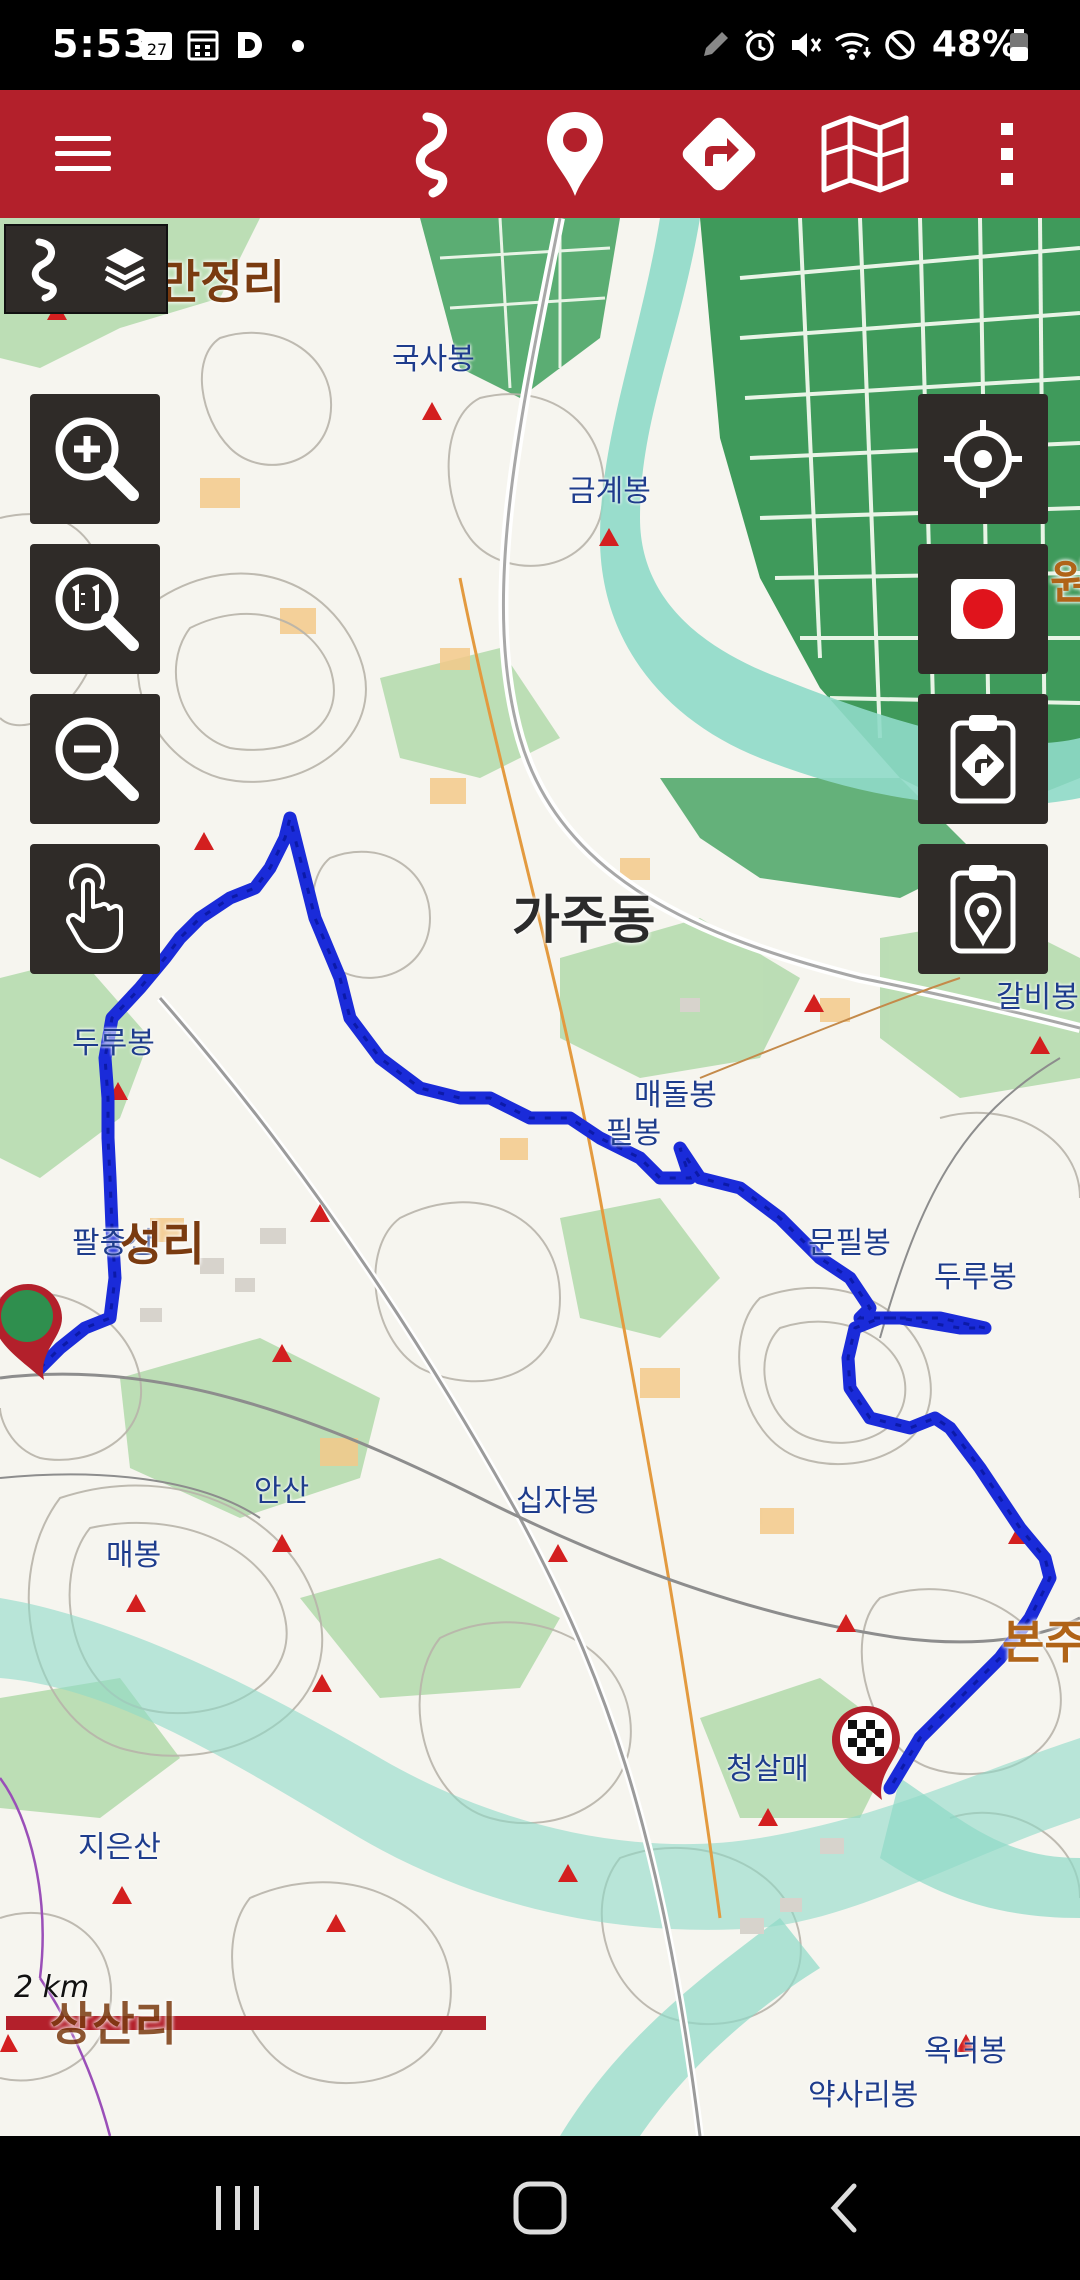  I want to click on route-clipboard-icon, so click(983, 759).